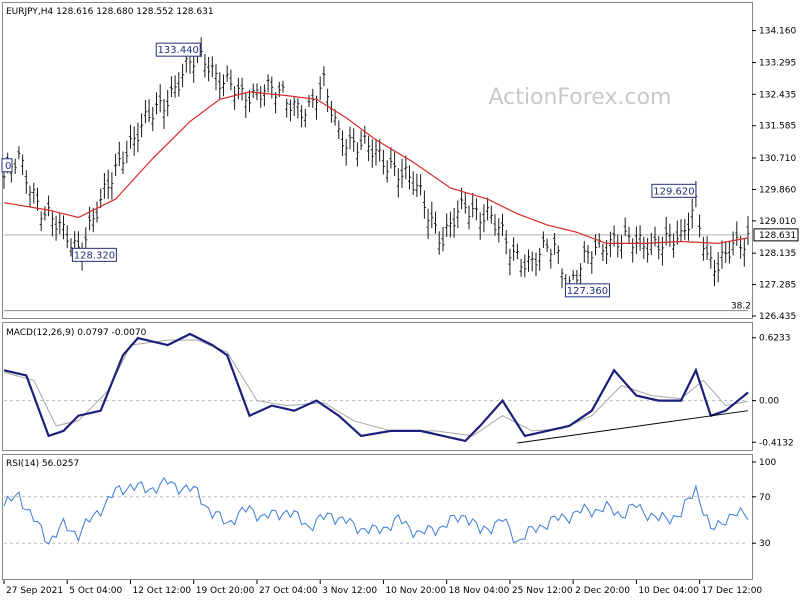 The height and width of the screenshot is (600, 800). I want to click on x-axis-label: 17 Dec 12:00, so click(732, 591).